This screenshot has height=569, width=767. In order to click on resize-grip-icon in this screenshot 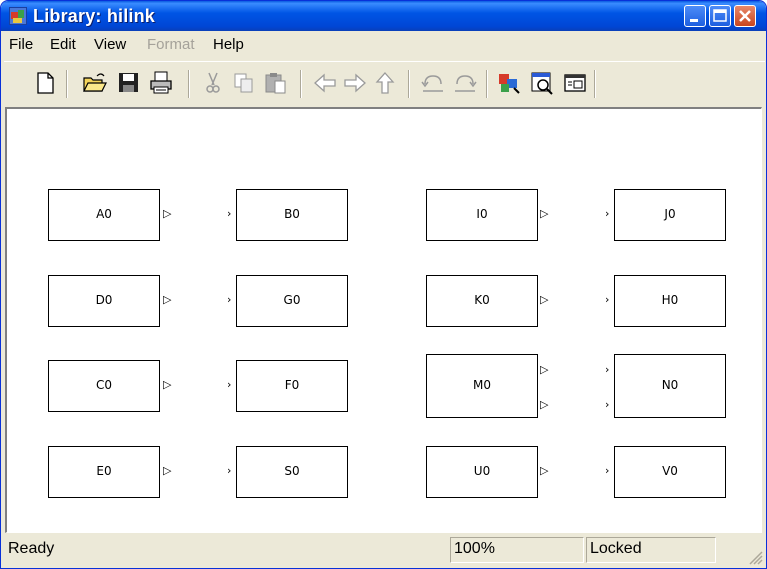, I will do `click(755, 557)`.